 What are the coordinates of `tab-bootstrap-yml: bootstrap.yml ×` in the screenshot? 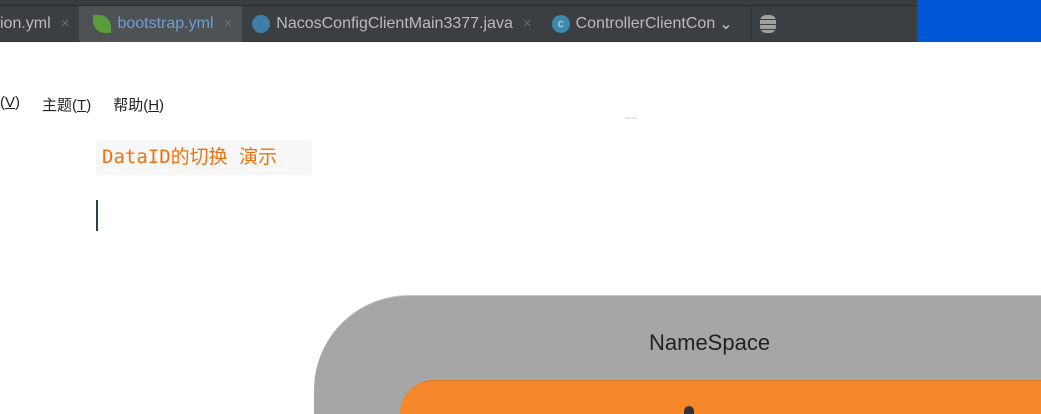 It's located at (161, 23).